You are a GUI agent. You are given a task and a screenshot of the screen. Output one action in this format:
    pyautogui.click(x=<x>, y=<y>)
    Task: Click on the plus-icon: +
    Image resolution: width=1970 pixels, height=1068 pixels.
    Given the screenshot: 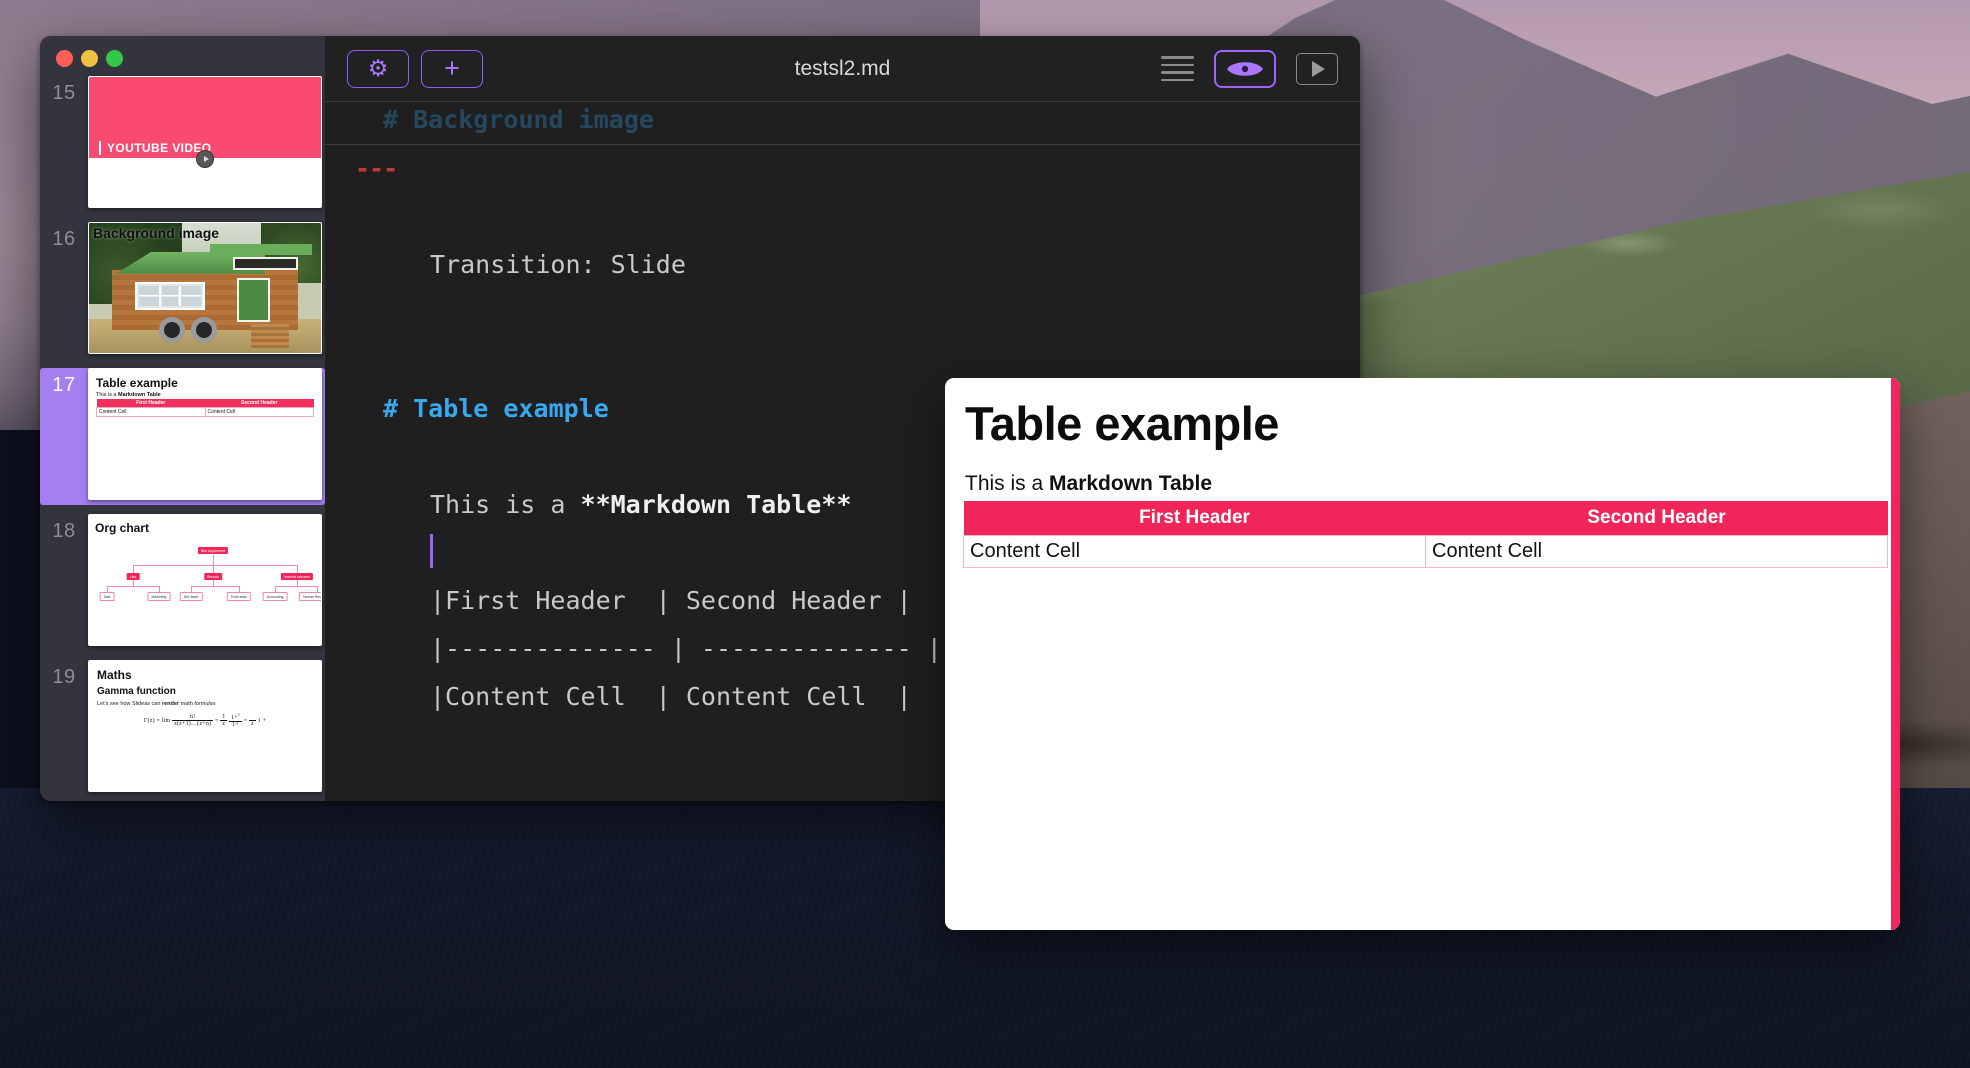 What is the action you would take?
    pyautogui.click(x=452, y=68)
    